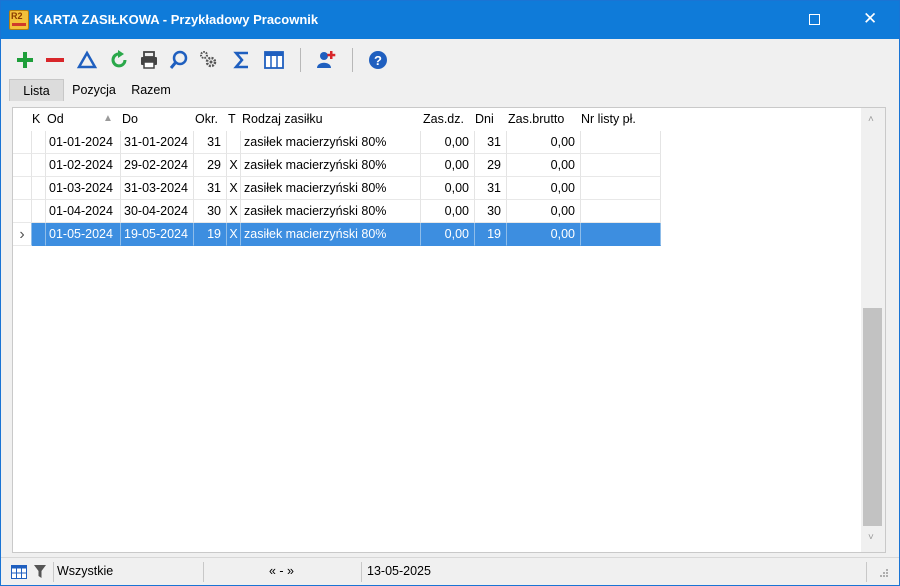  What do you see at coordinates (119, 60) in the screenshot?
I see `refresh-button` at bounding box center [119, 60].